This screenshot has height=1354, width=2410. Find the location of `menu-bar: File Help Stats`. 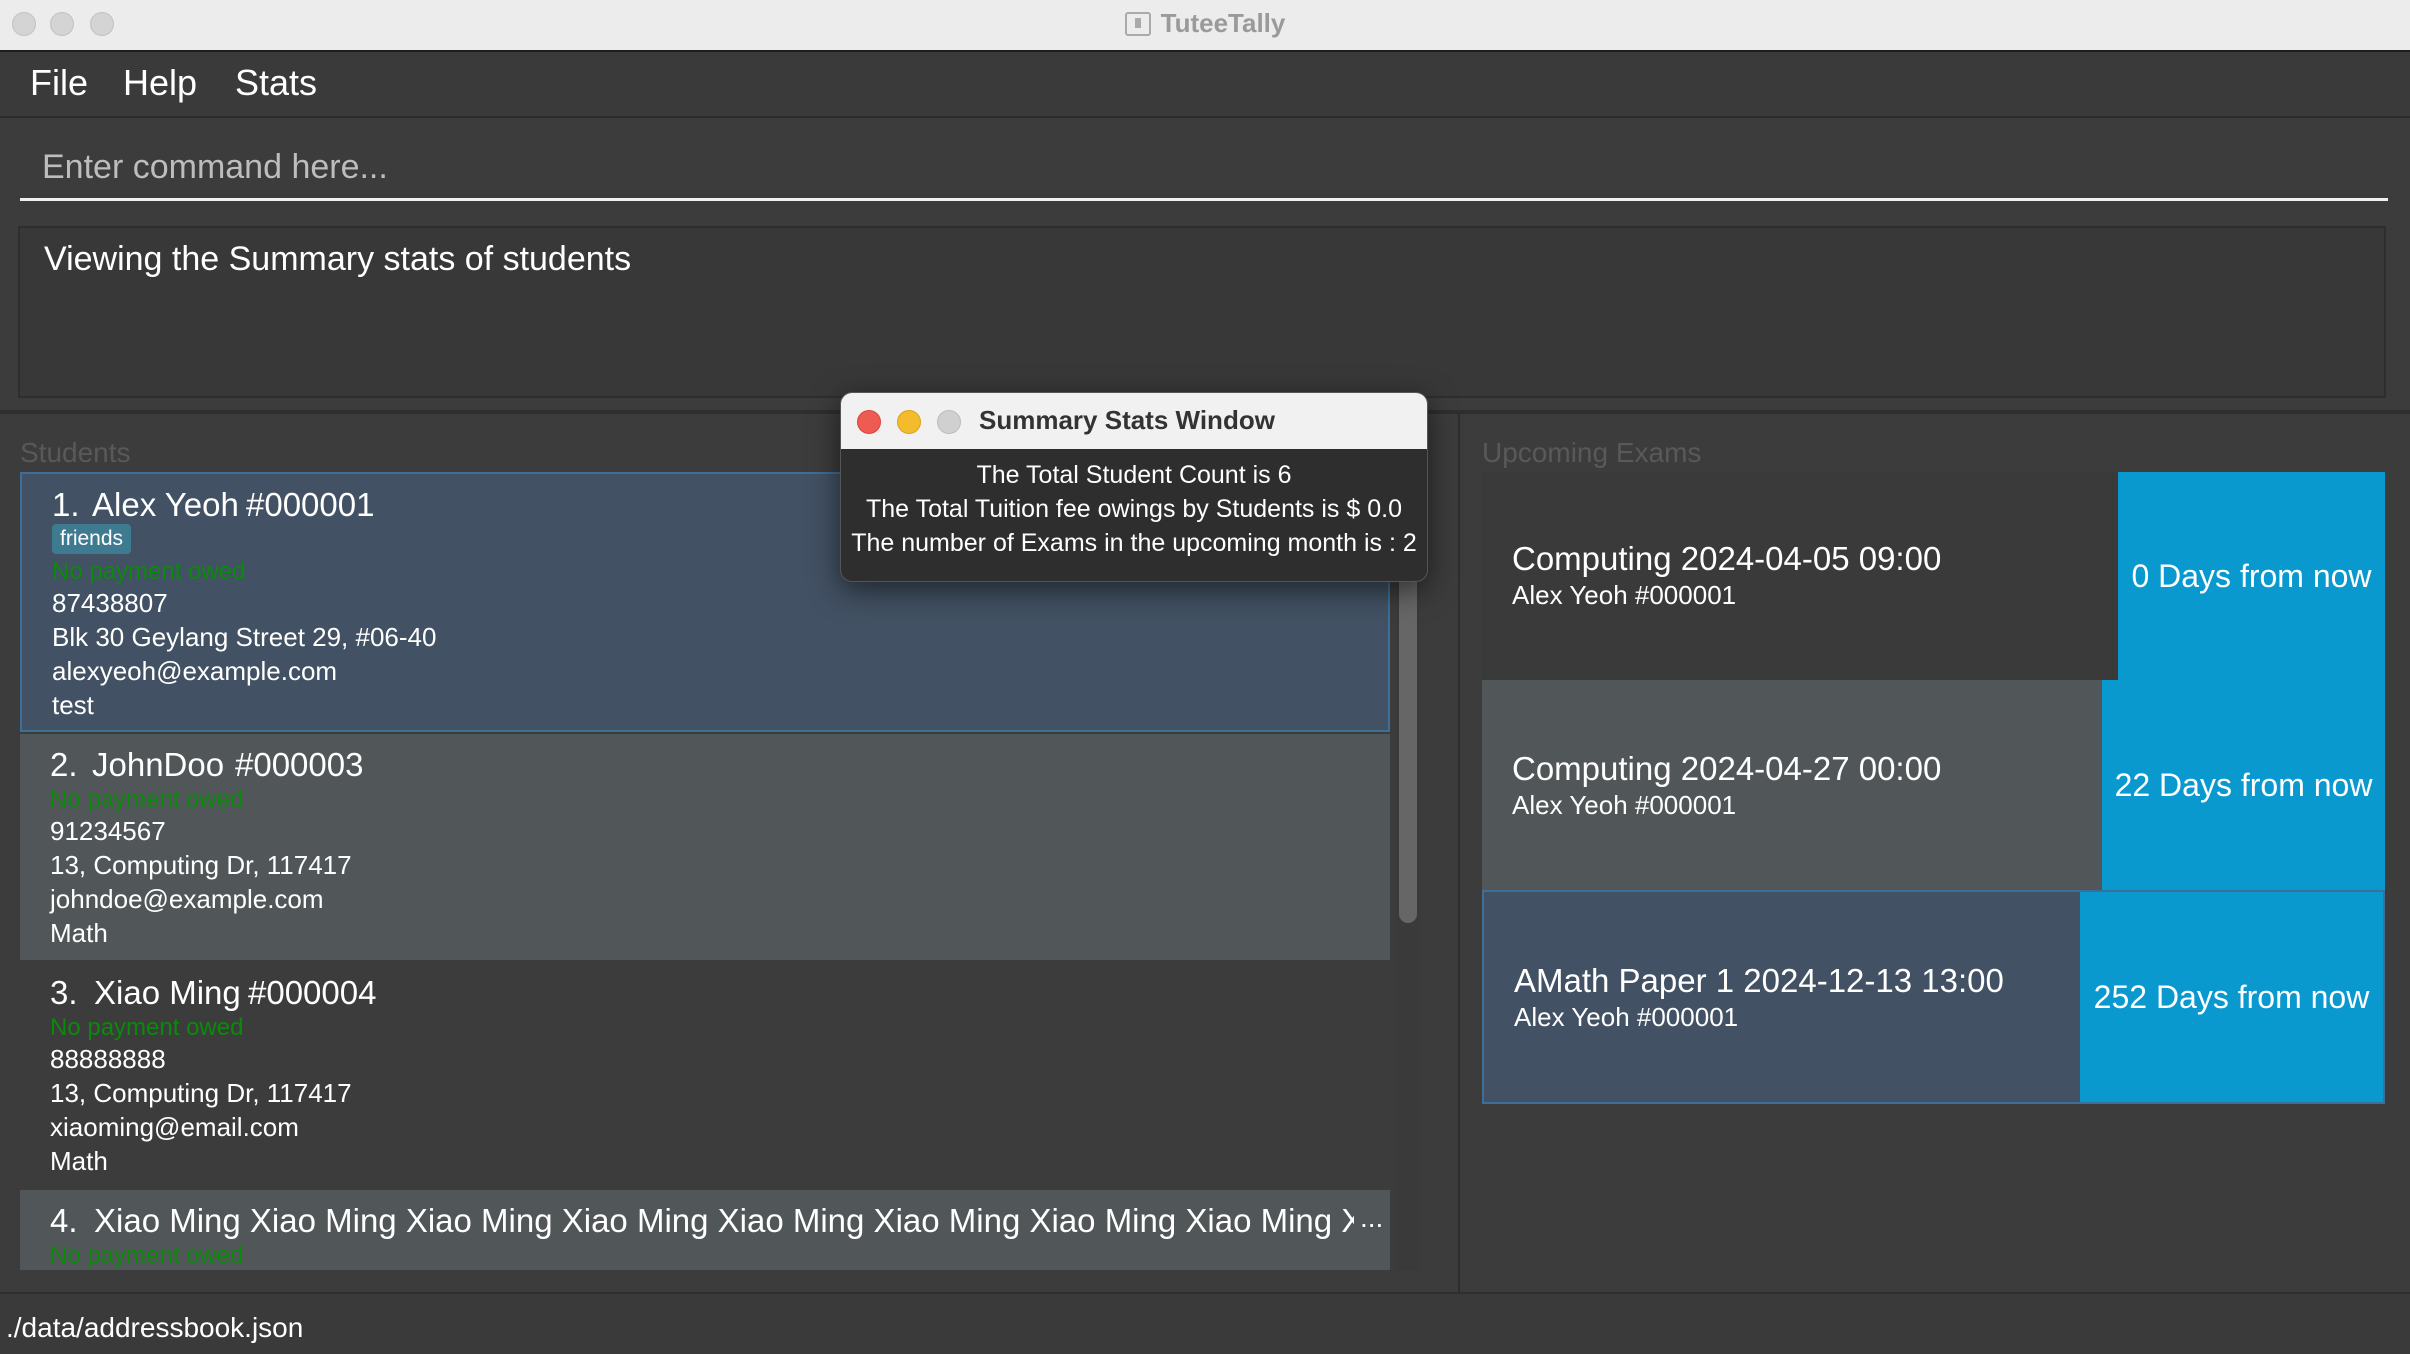

menu-bar: File Help Stats is located at coordinates (1205, 85).